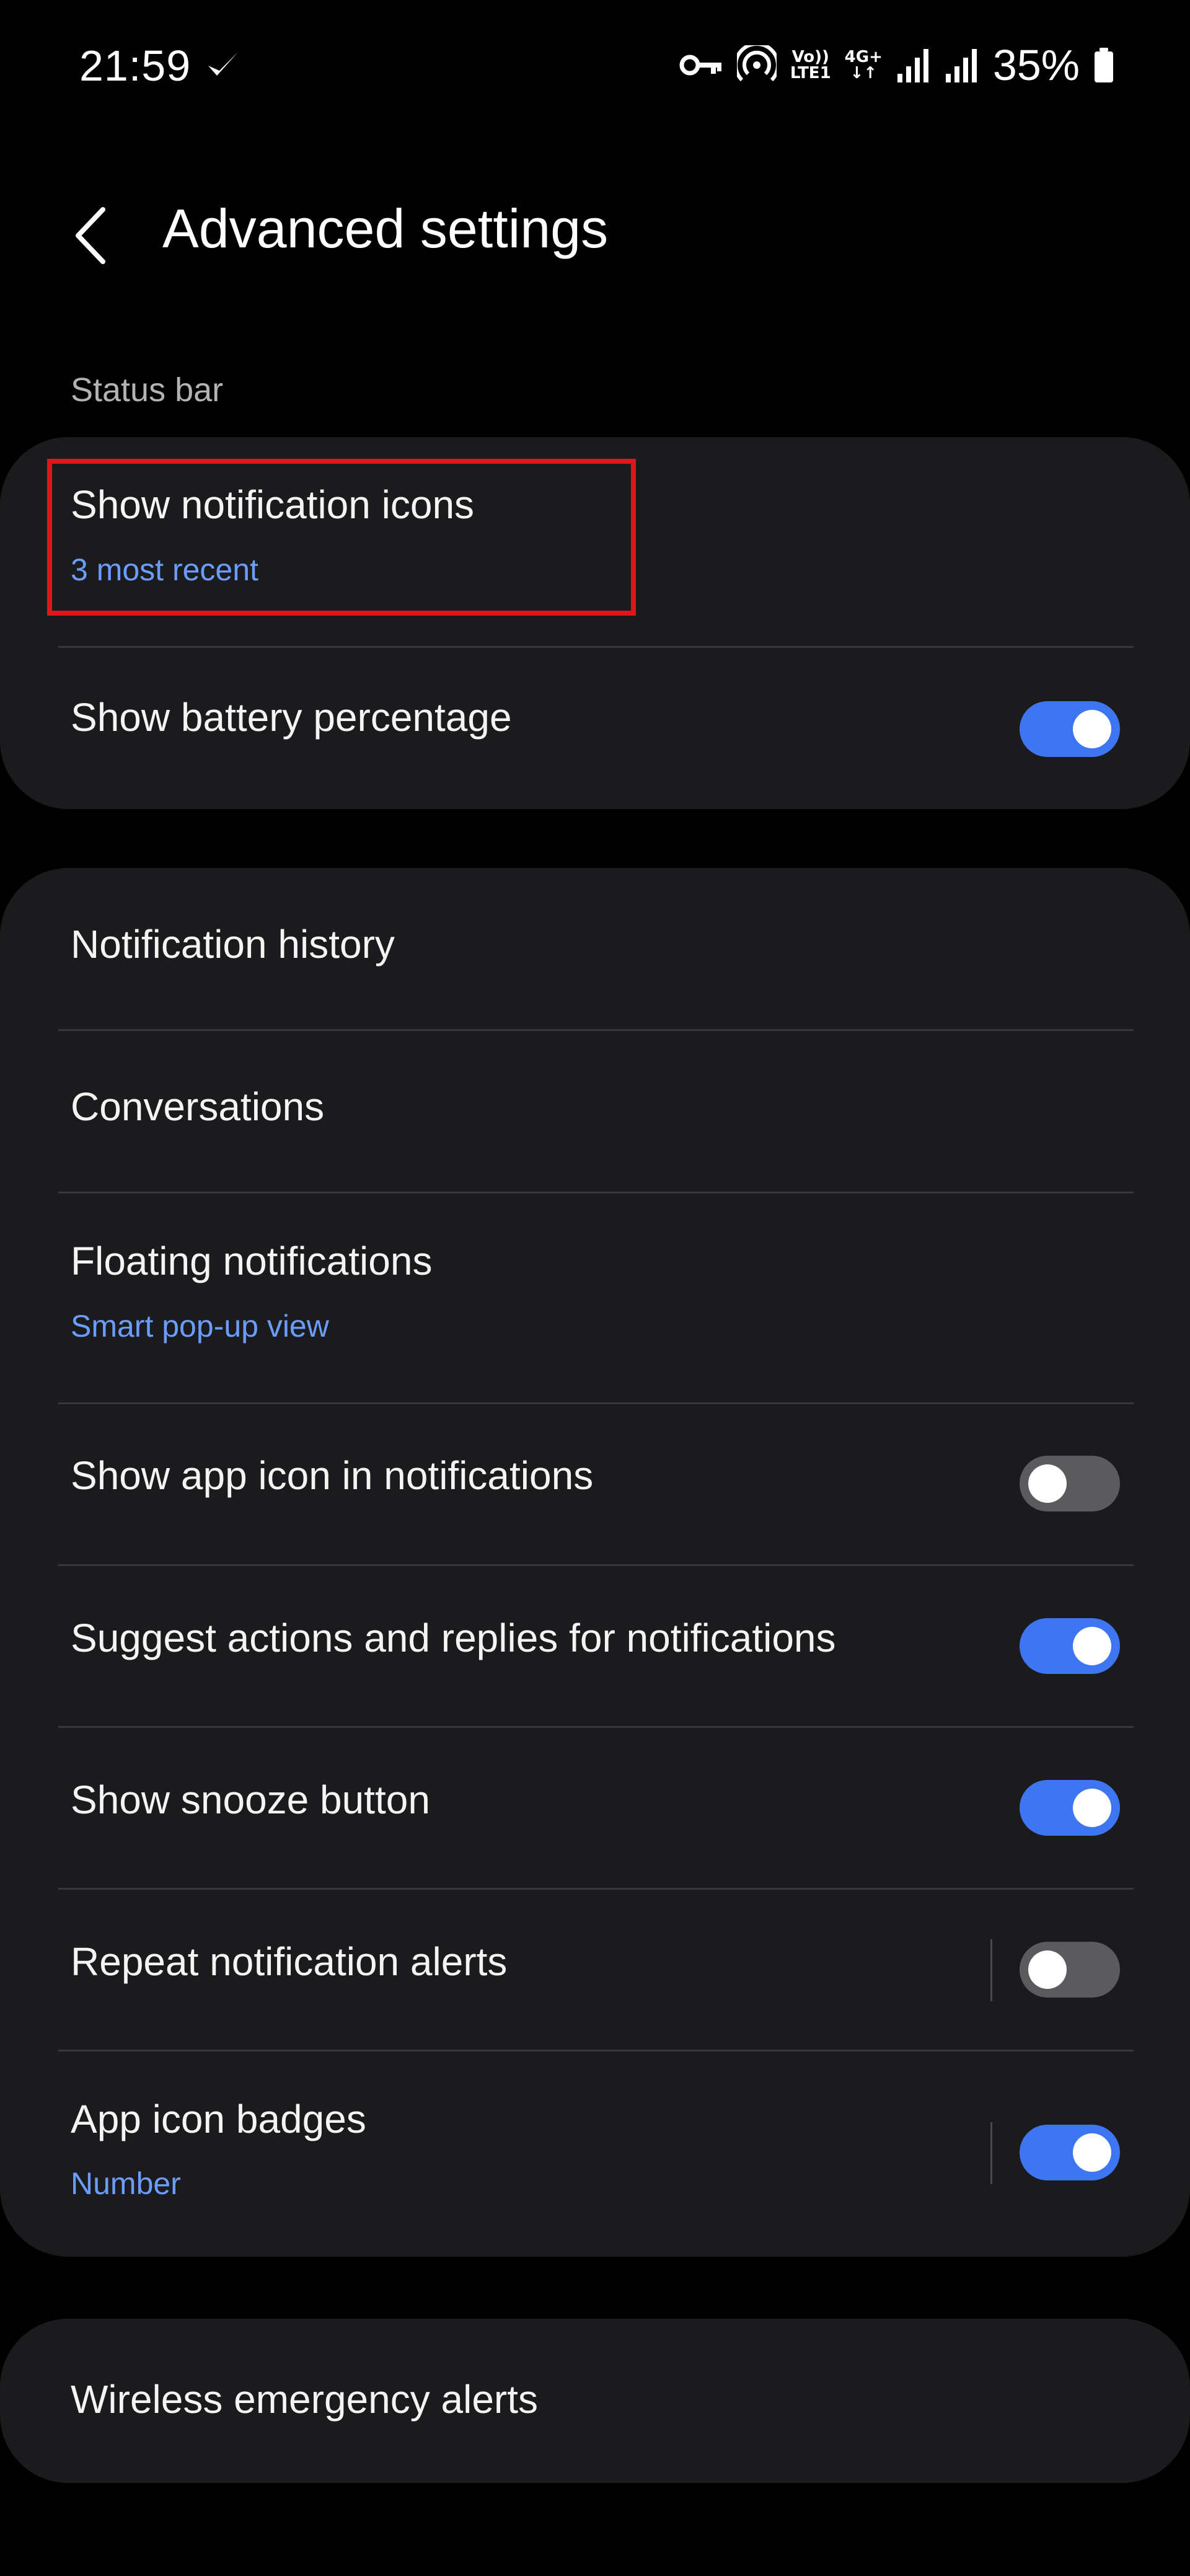  What do you see at coordinates (595, 2154) in the screenshot?
I see `app-icon-badges-row: App icon badges Number` at bounding box center [595, 2154].